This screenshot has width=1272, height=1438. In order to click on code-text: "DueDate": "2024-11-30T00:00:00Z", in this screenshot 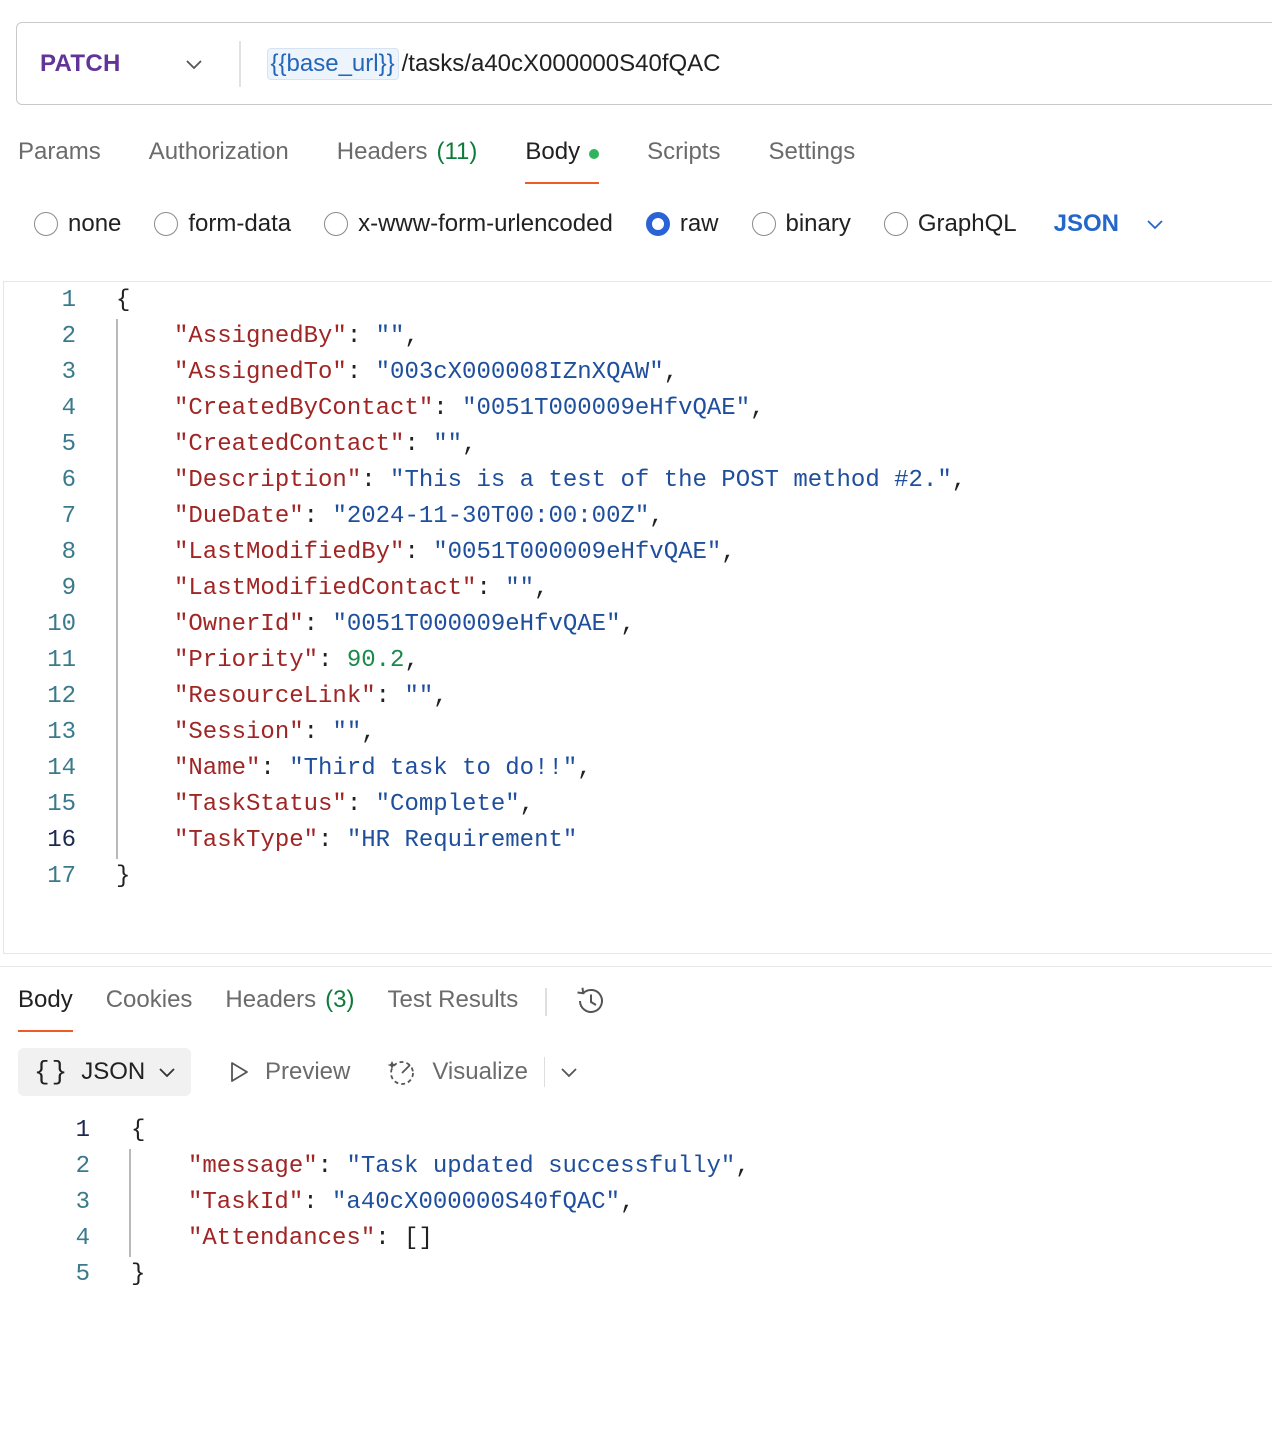, I will do `click(419, 517)`.